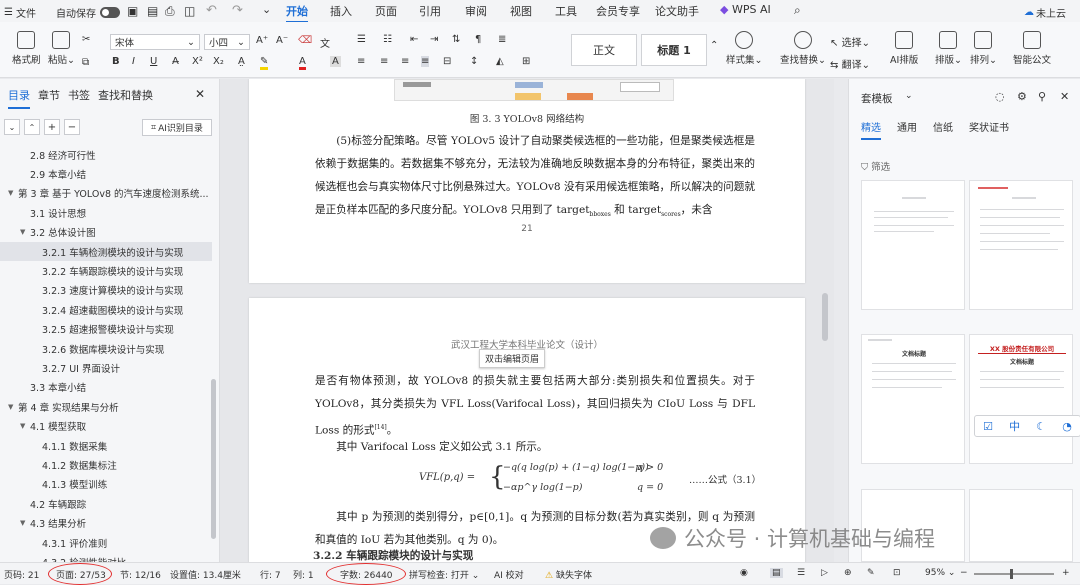 The width and height of the screenshot is (1080, 585). Describe the element at coordinates (474, 61) in the screenshot. I see `line-spacing-icon: ↕` at that location.